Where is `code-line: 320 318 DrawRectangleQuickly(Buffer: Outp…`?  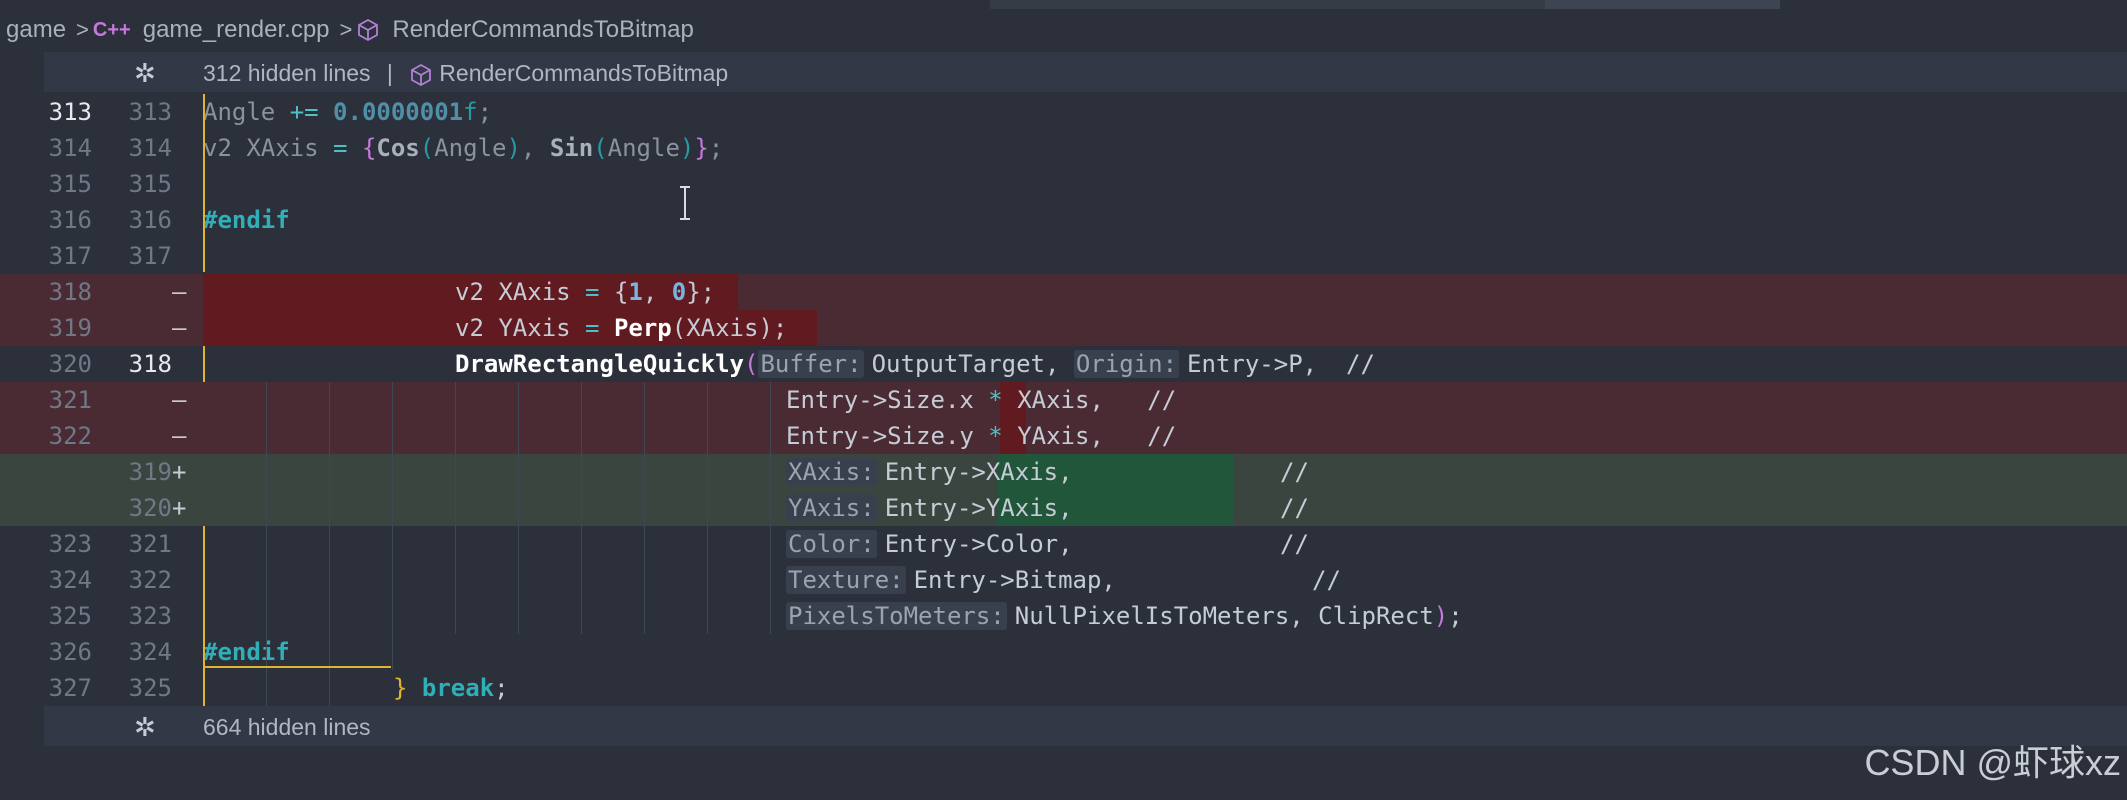
code-line: 320 318 DrawRectangleQuickly(Buffer: Outp… is located at coordinates (1063, 364).